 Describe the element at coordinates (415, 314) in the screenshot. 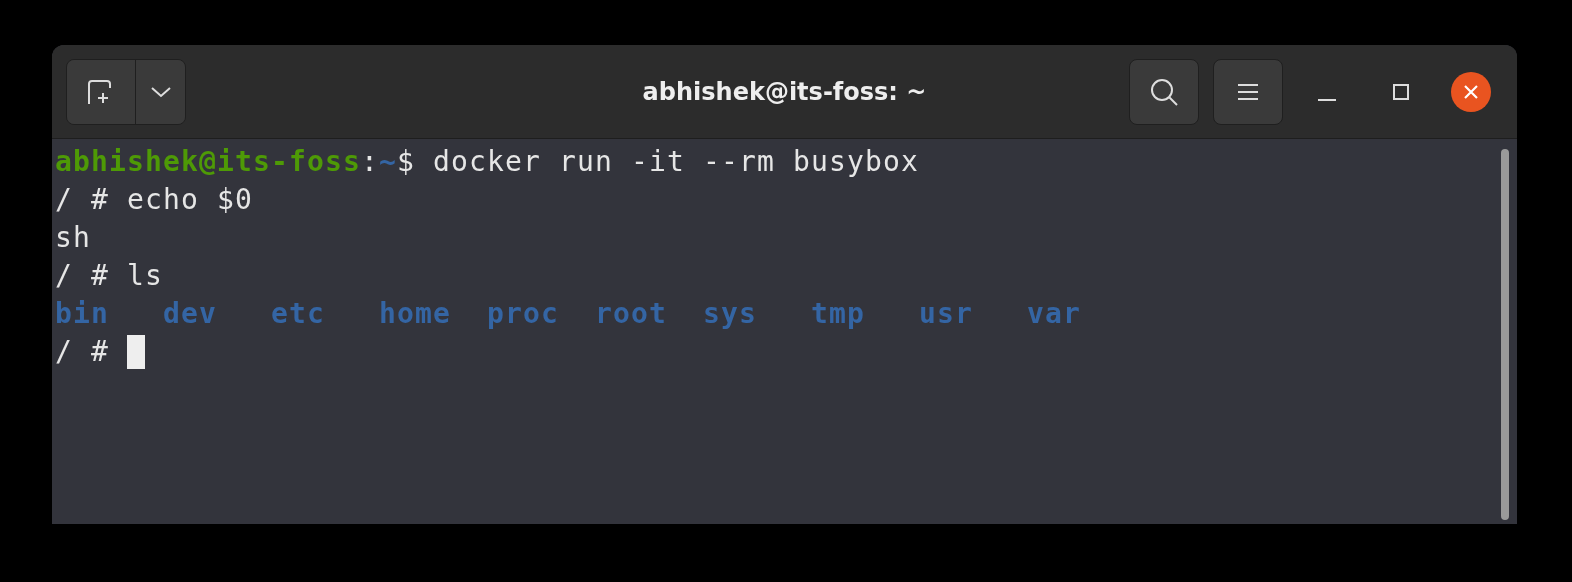

I see `directory-name: home` at that location.